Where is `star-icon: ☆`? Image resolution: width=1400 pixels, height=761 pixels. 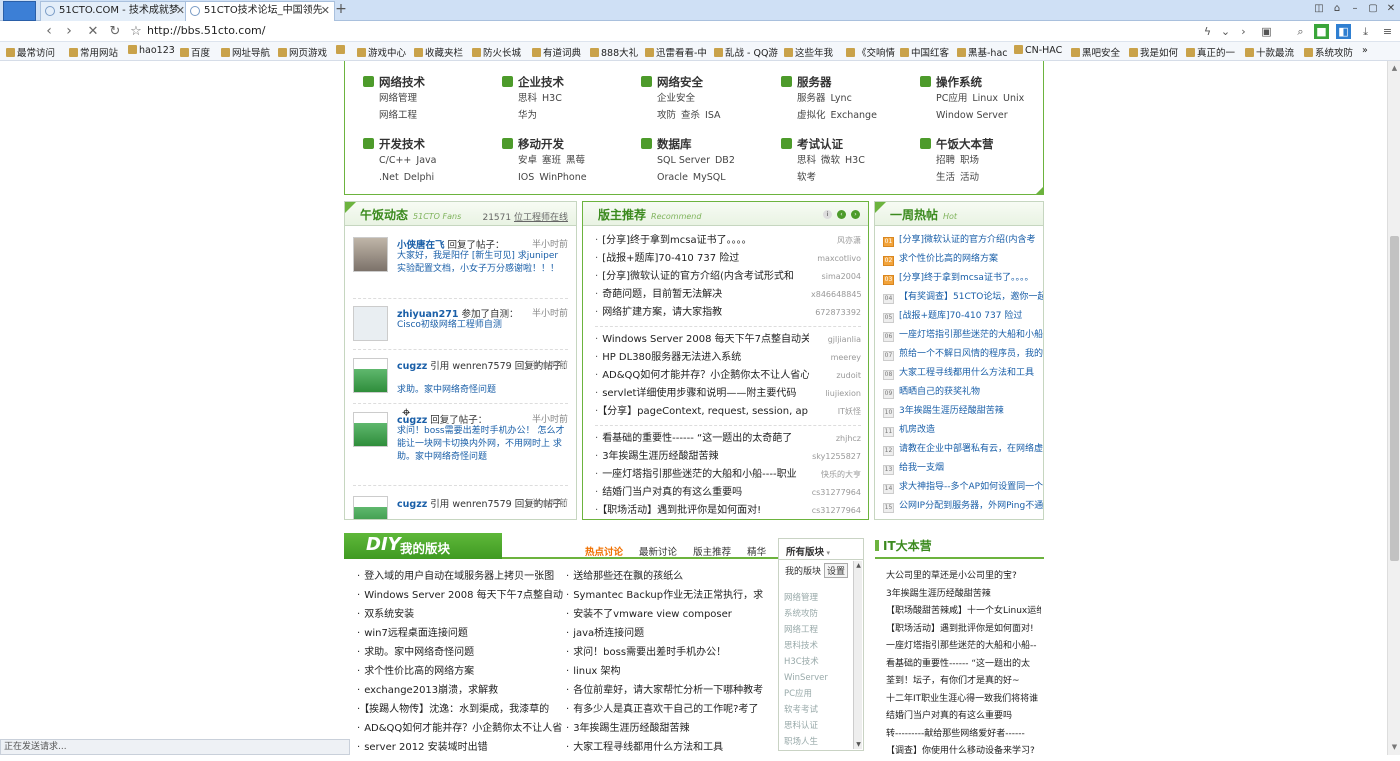
star-icon: ☆ is located at coordinates (136, 32).